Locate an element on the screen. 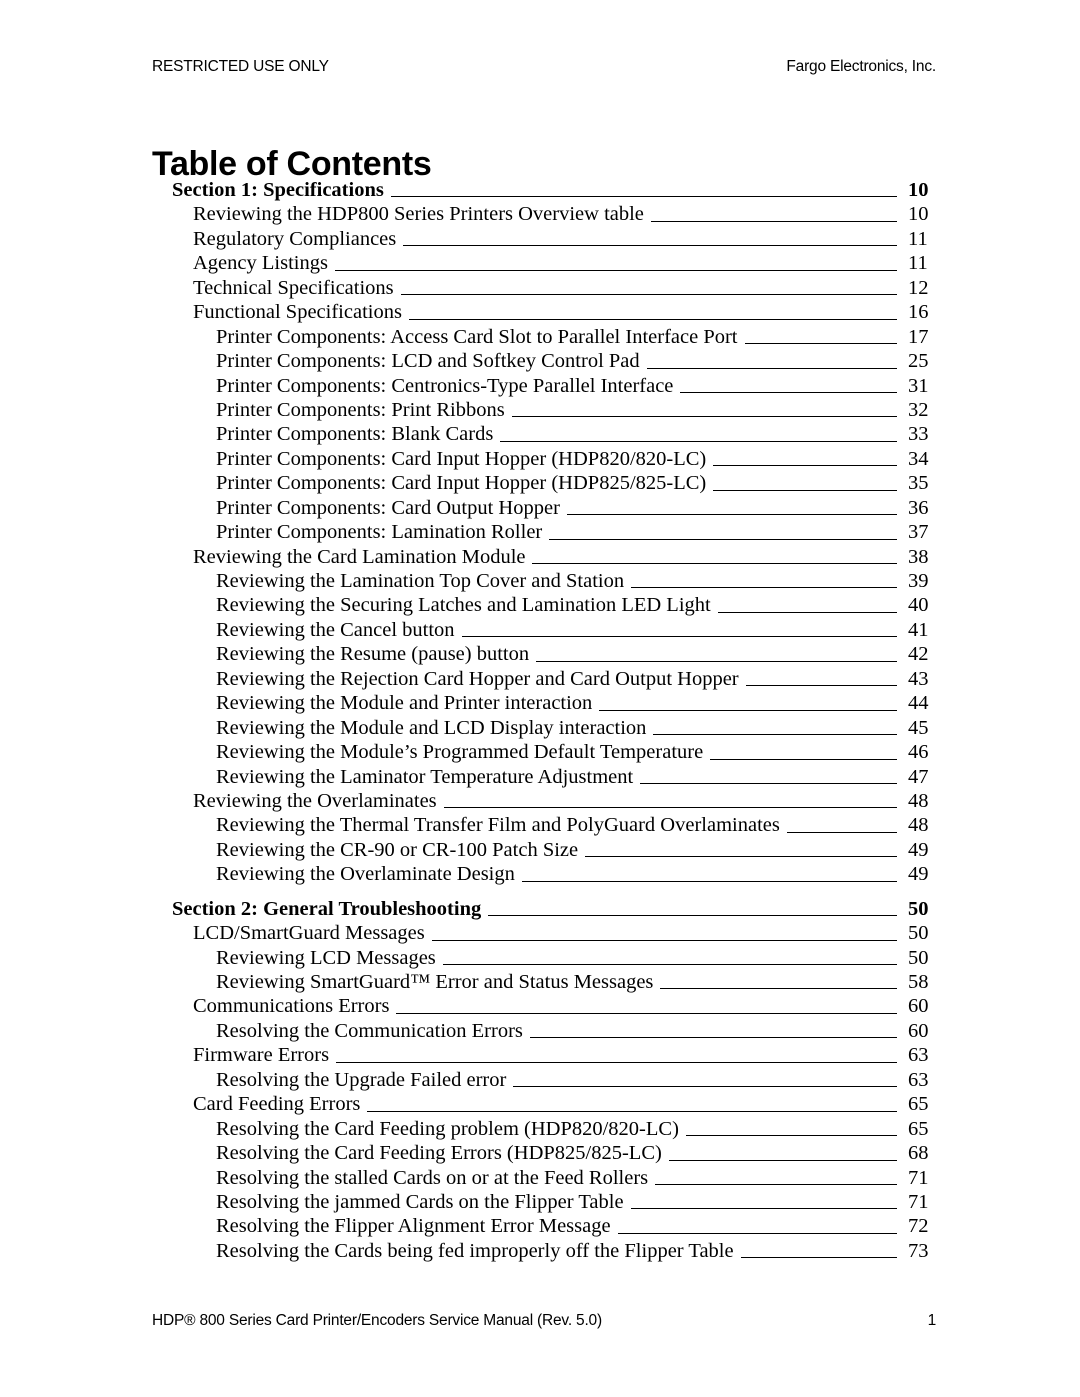  page-title: Table of Contents is located at coordinates (292, 163).